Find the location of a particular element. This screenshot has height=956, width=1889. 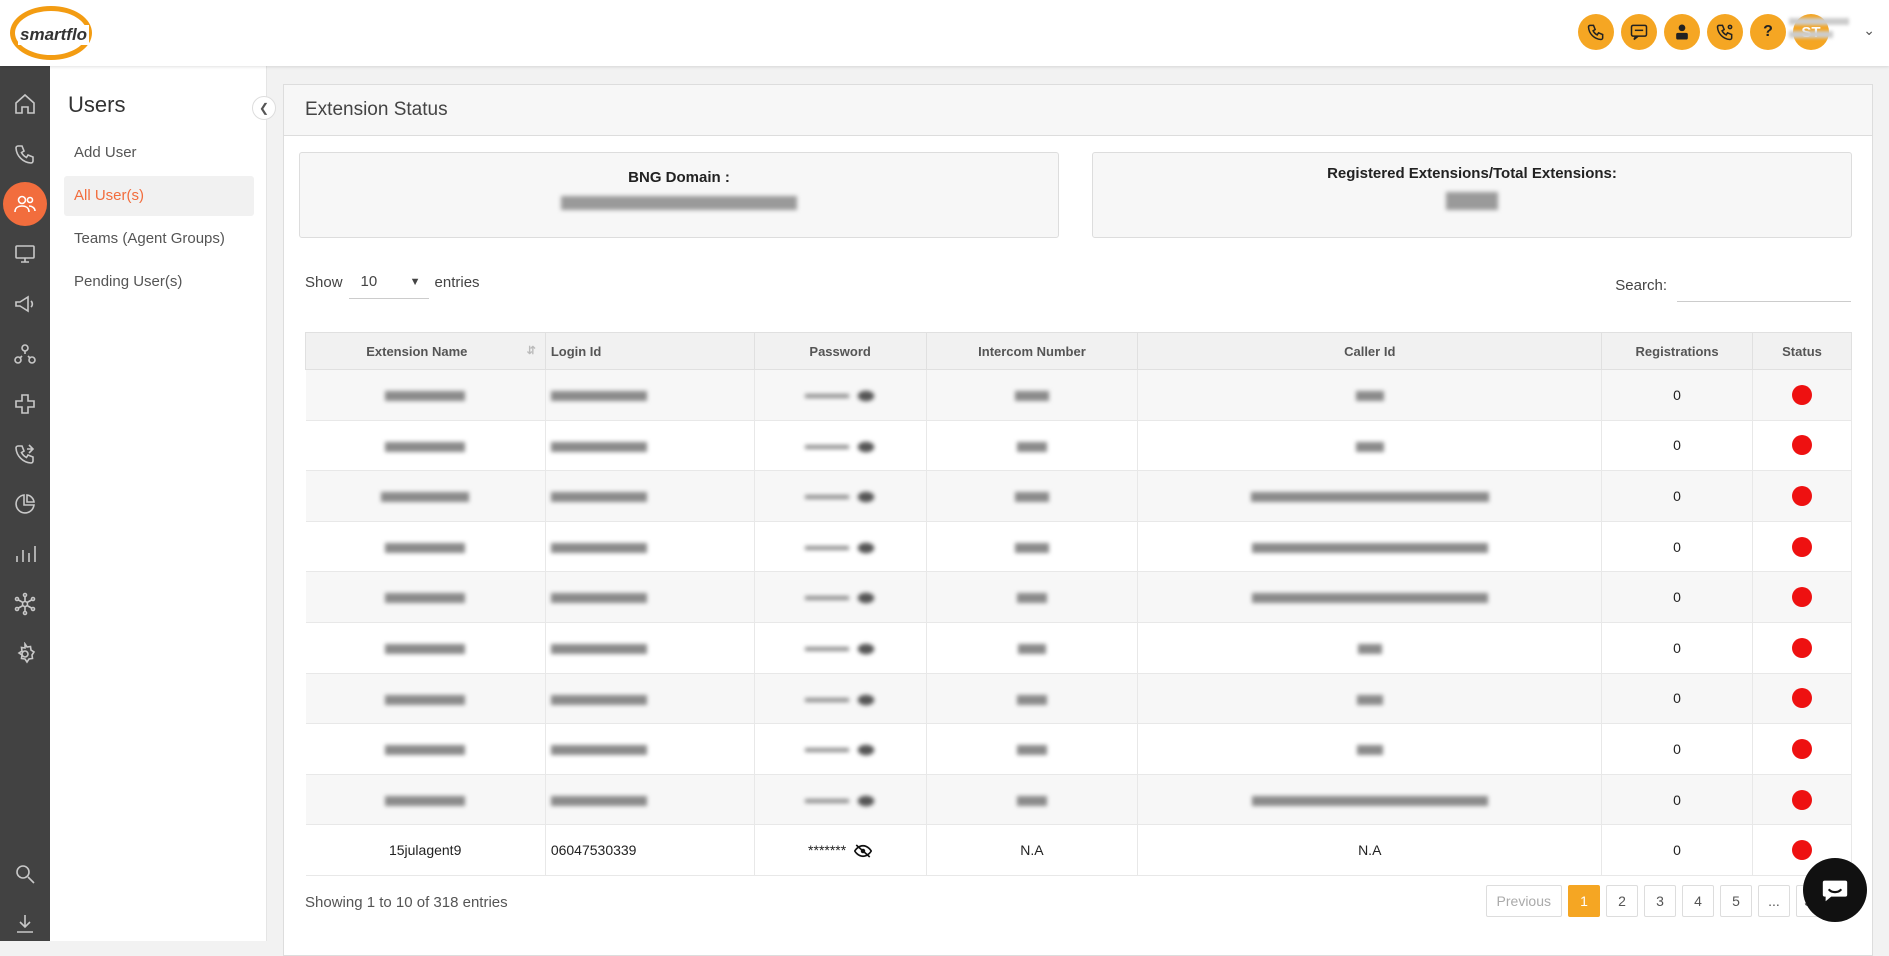

home-icon is located at coordinates (25, 104).